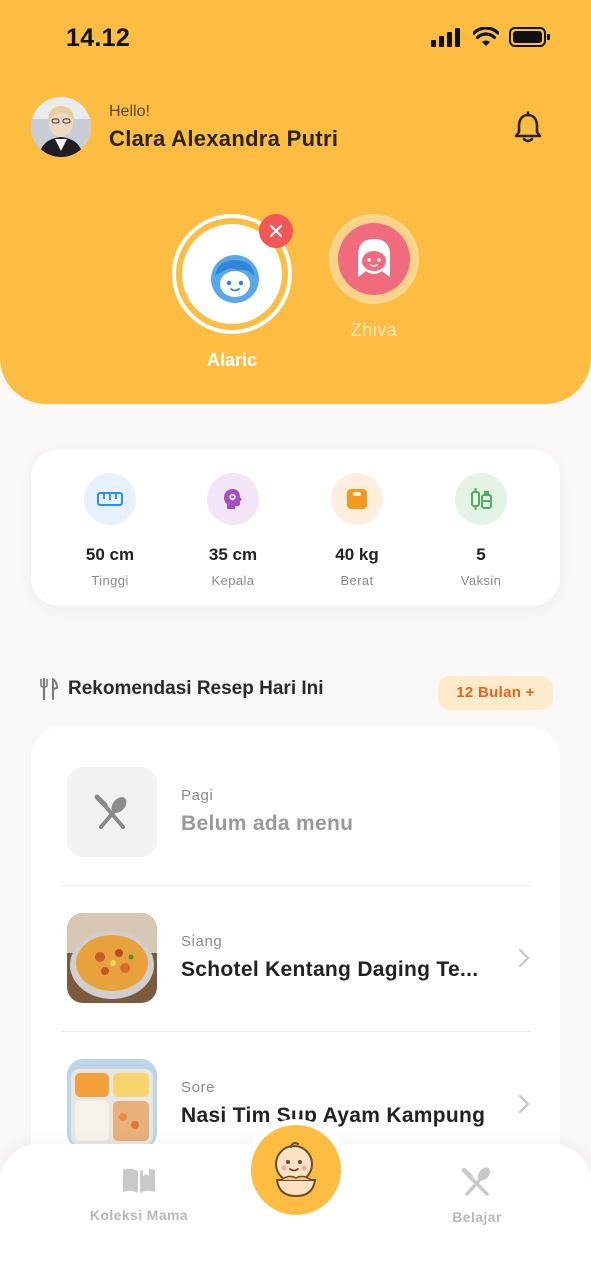 The image size is (591, 1280). What do you see at coordinates (477, 1217) in the screenshot?
I see `nav-belajar-label: Belajar` at bounding box center [477, 1217].